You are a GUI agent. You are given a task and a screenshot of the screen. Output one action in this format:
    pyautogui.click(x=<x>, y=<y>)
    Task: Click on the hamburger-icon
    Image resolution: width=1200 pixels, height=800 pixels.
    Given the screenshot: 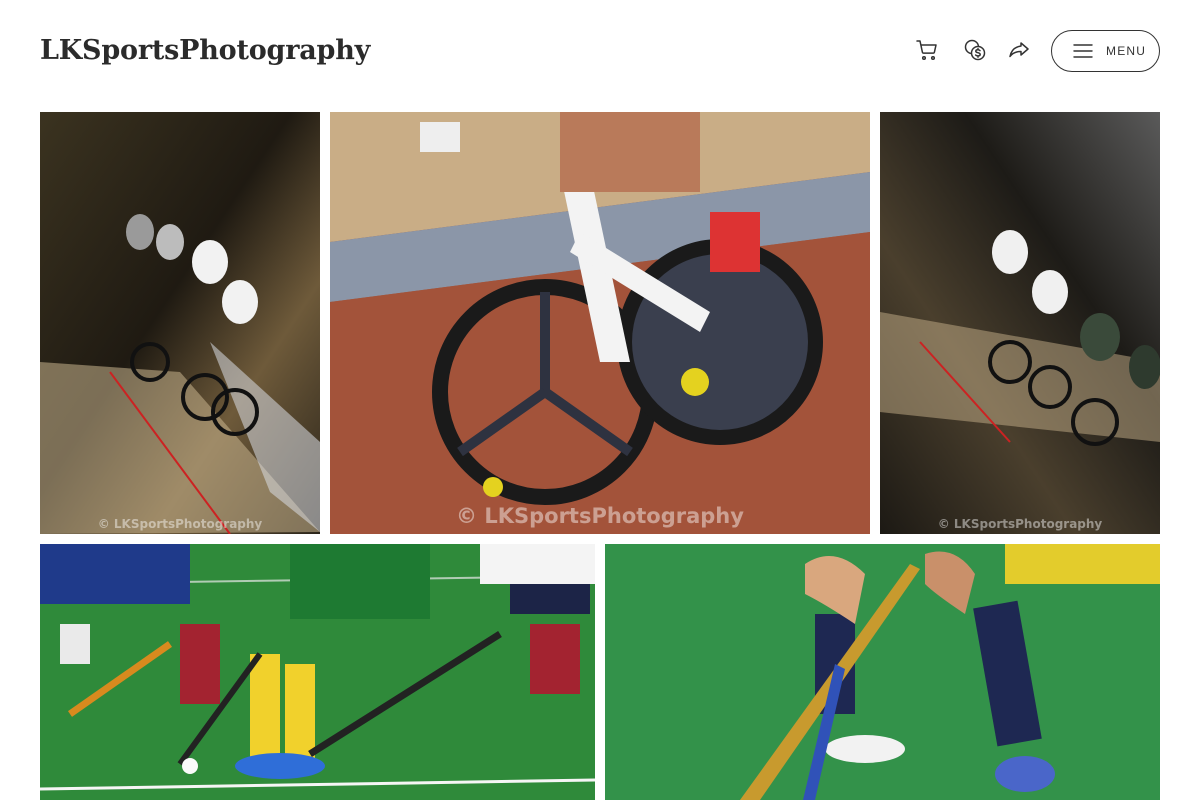 What is the action you would take?
    pyautogui.click(x=1083, y=51)
    